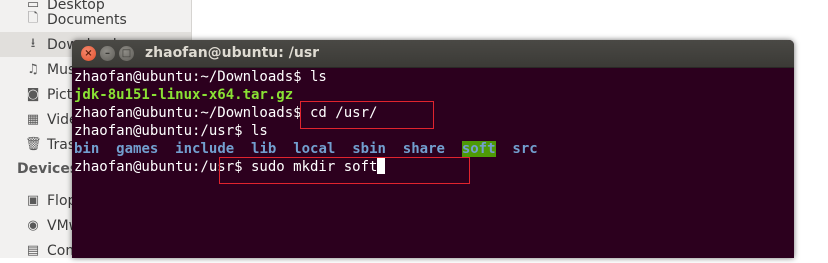  I want to click on dir-entry: local, so click(314, 149).